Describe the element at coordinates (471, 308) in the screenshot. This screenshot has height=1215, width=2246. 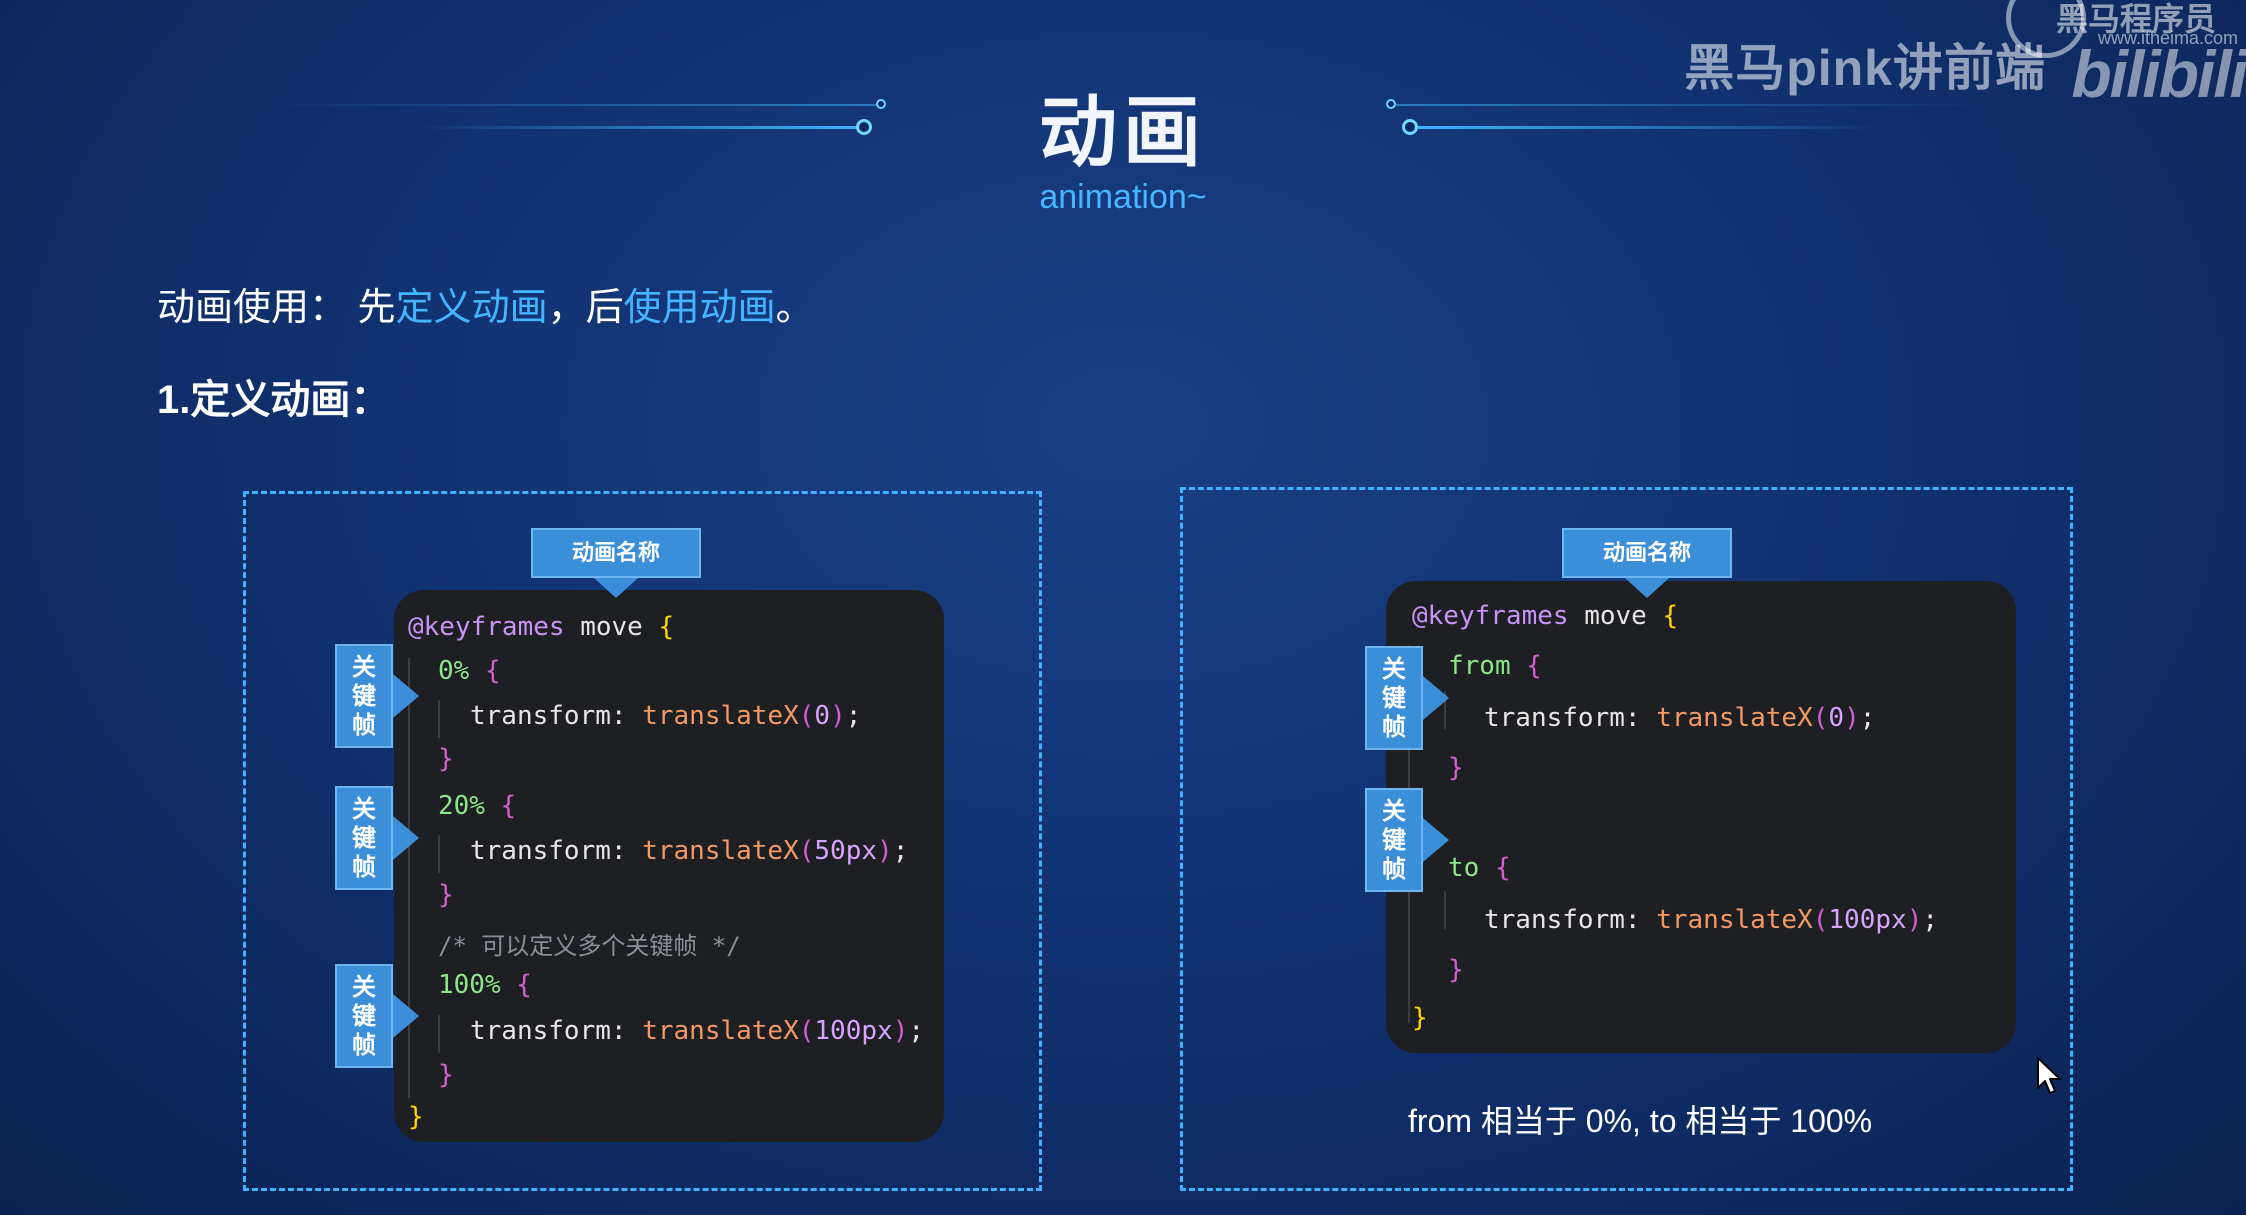
I see `intro-define: 定义动画` at that location.